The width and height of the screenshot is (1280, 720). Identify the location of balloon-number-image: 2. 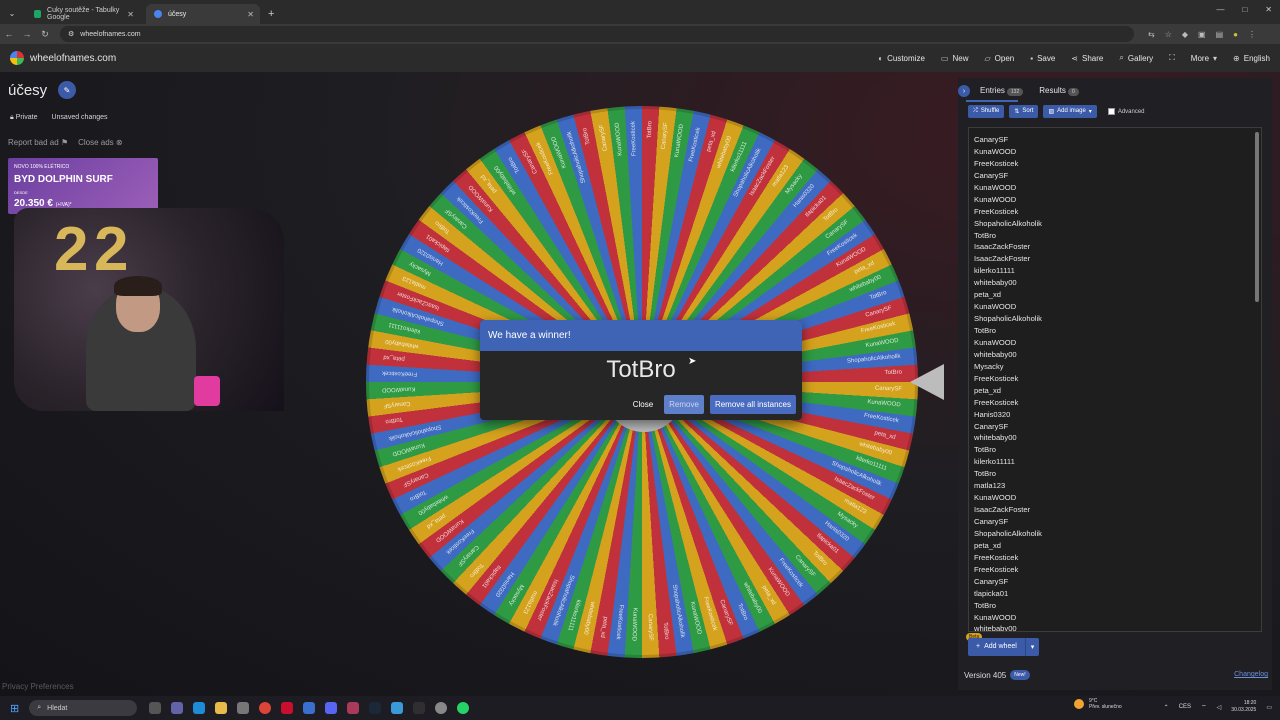
(71, 249).